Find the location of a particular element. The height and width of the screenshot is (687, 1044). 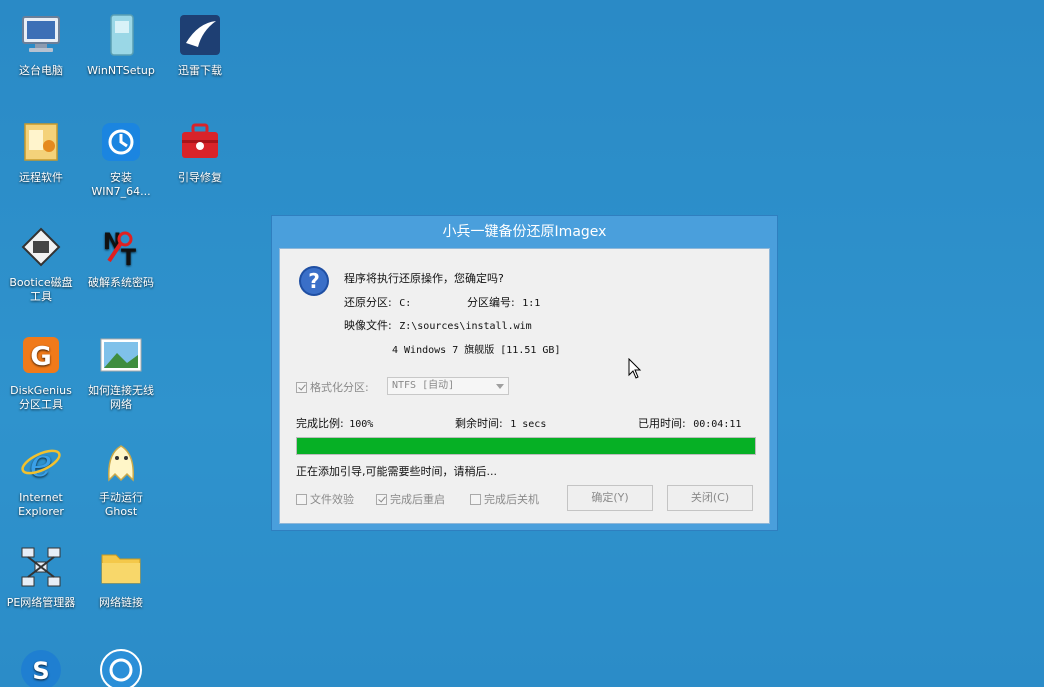

partition-number-label: 分区编号: is located at coordinates (491, 302).